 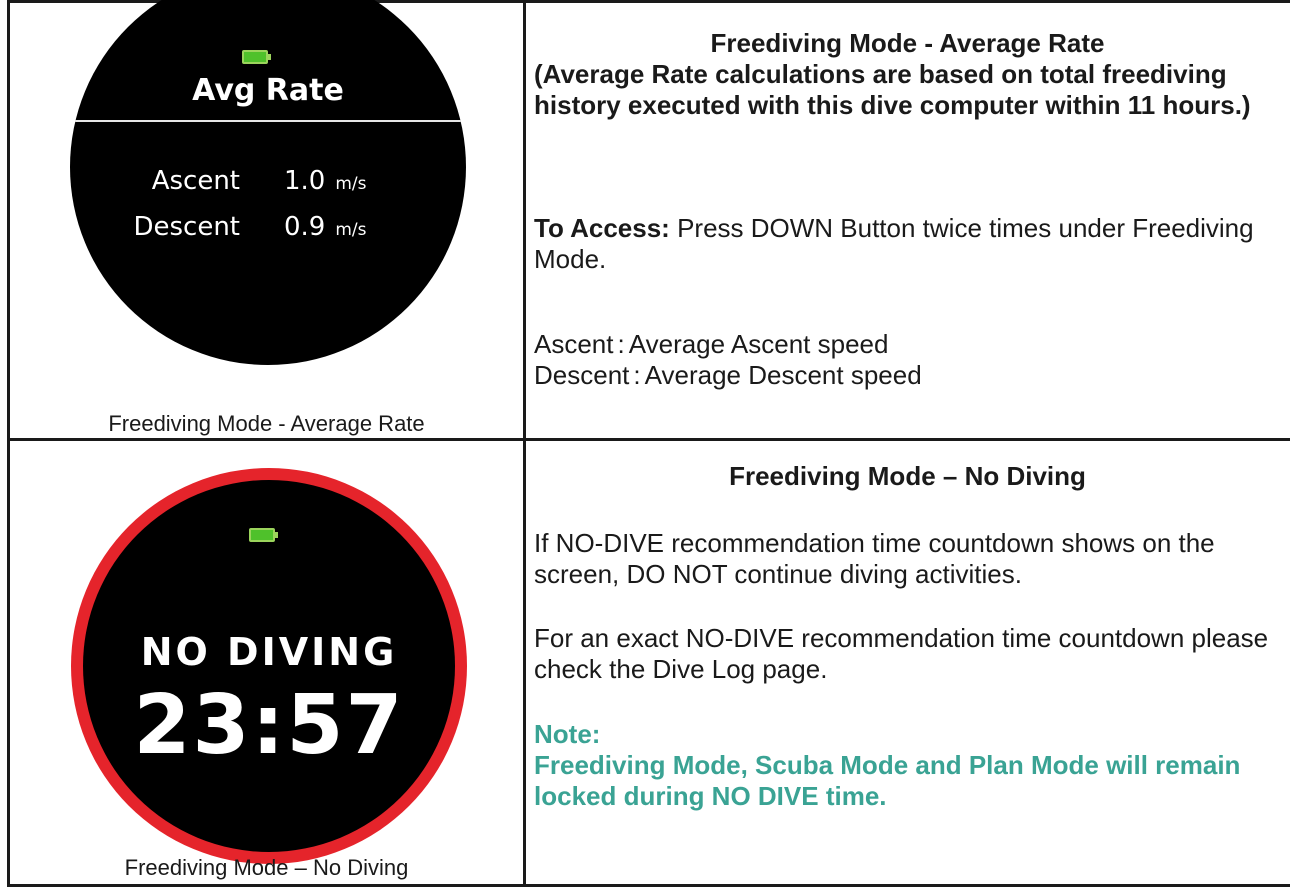 What do you see at coordinates (266, 424) in the screenshot?
I see `image-caption: Freediving Mode - Average Rate` at bounding box center [266, 424].